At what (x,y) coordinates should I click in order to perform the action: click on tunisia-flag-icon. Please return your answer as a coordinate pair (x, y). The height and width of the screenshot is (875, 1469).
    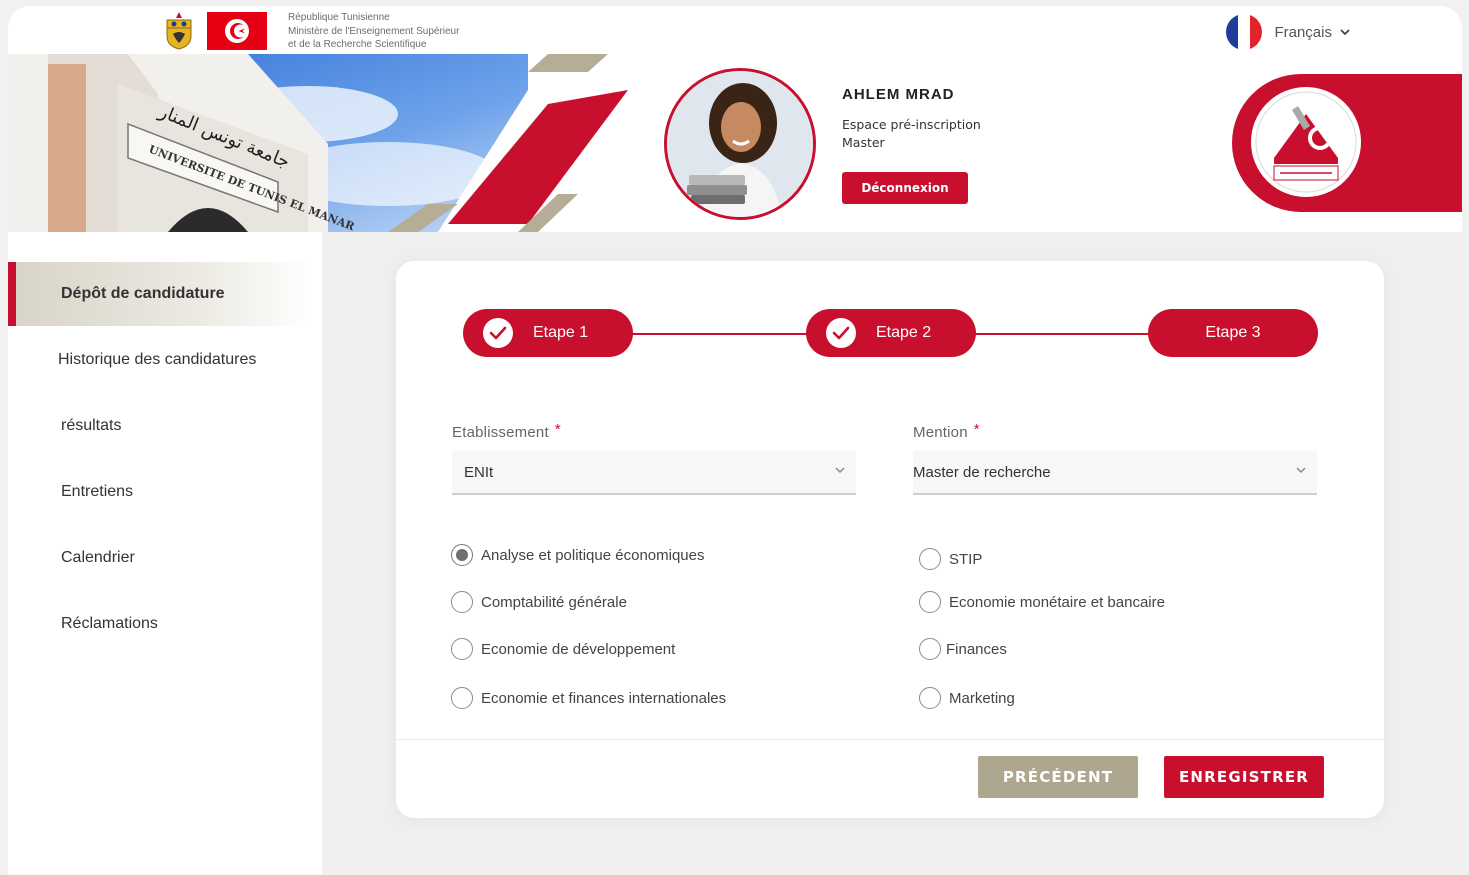
    Looking at the image, I should click on (237, 31).